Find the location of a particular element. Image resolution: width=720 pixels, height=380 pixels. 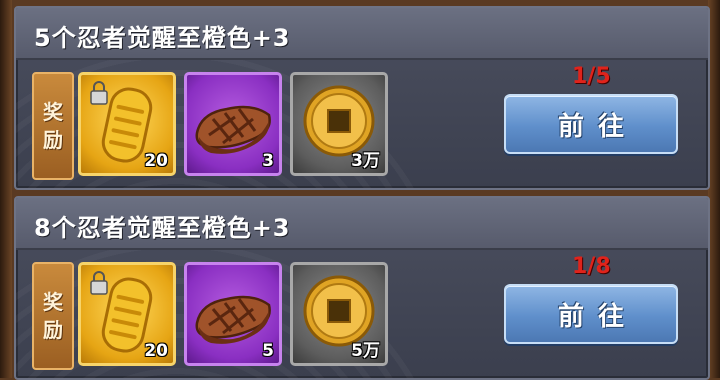

task-title: 5个忍者觉醒至橙色+3 is located at coordinates (162, 38).